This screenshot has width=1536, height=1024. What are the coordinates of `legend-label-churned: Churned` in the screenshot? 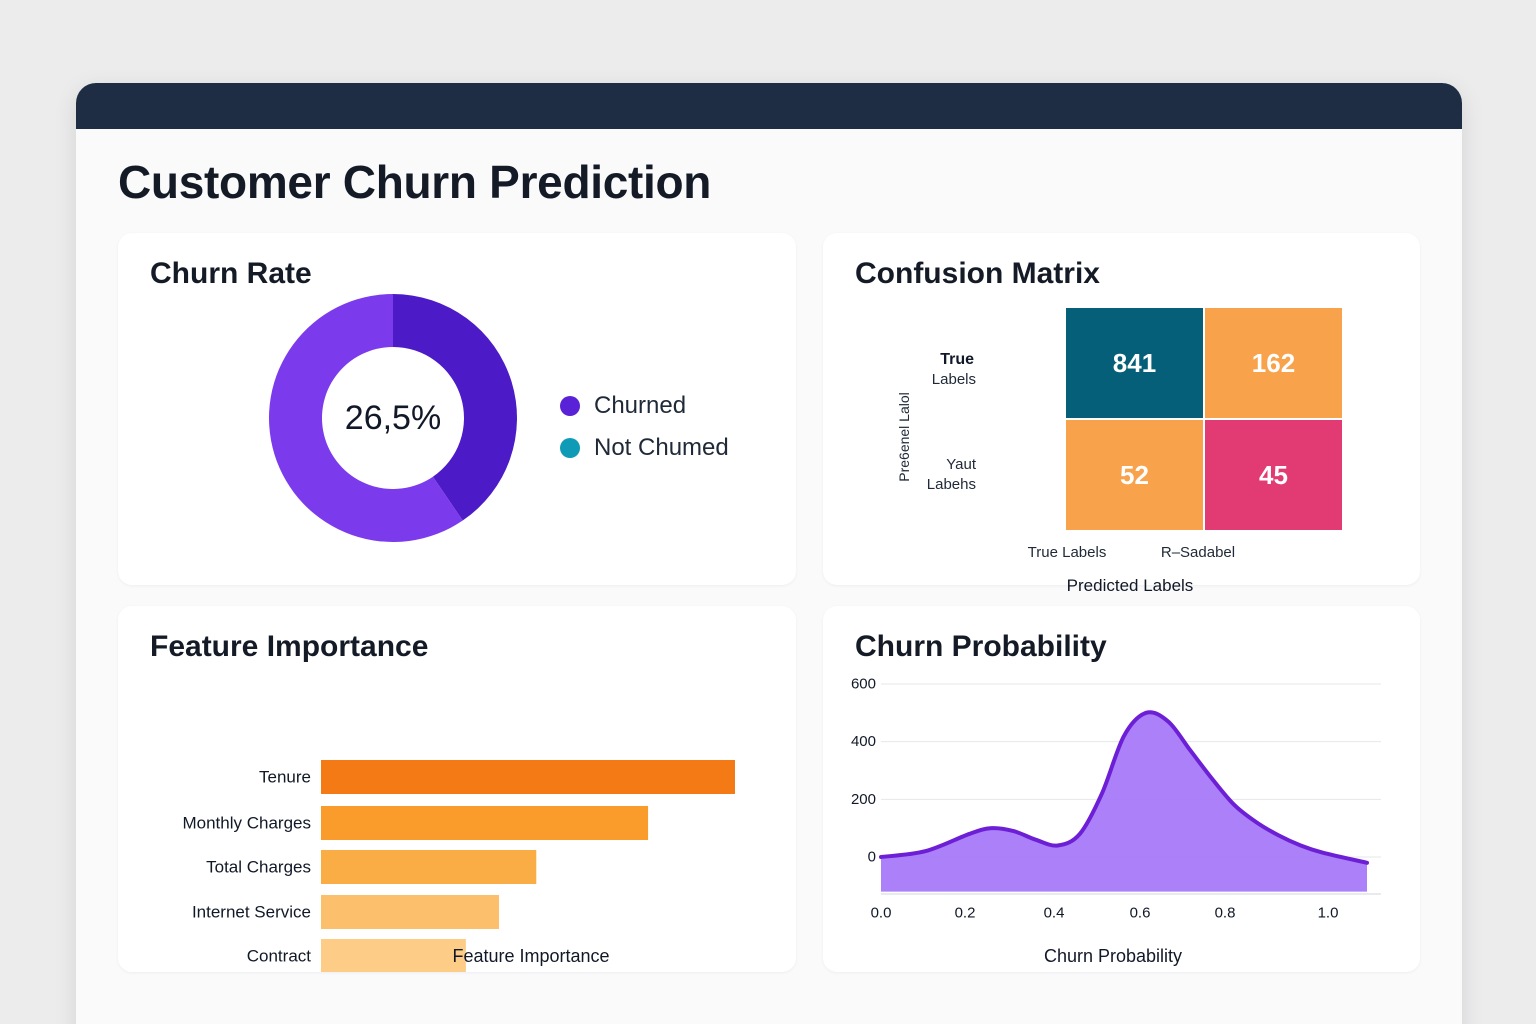 It's located at (640, 405).